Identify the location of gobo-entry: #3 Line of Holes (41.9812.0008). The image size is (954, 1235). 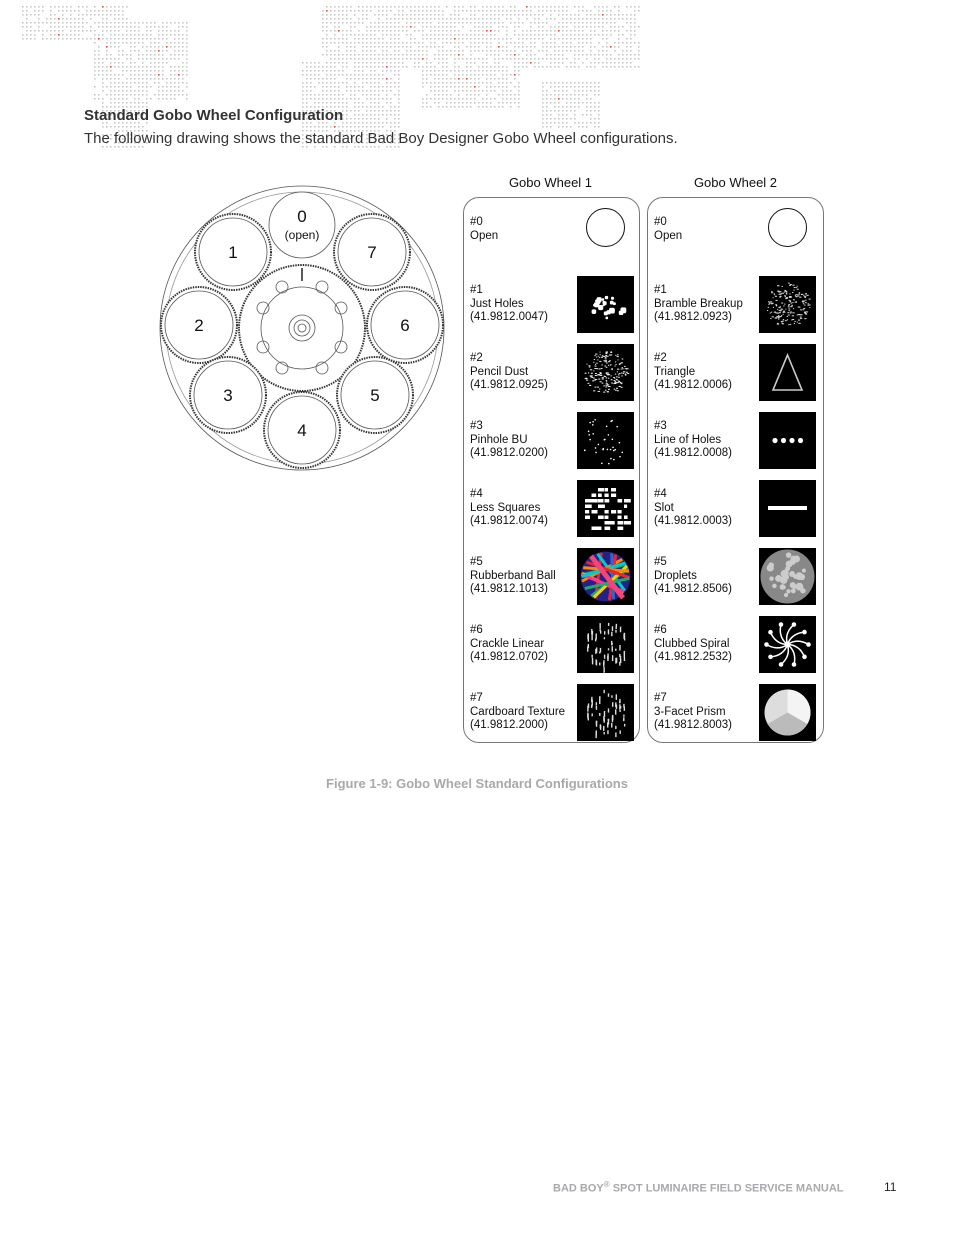
(693, 440).